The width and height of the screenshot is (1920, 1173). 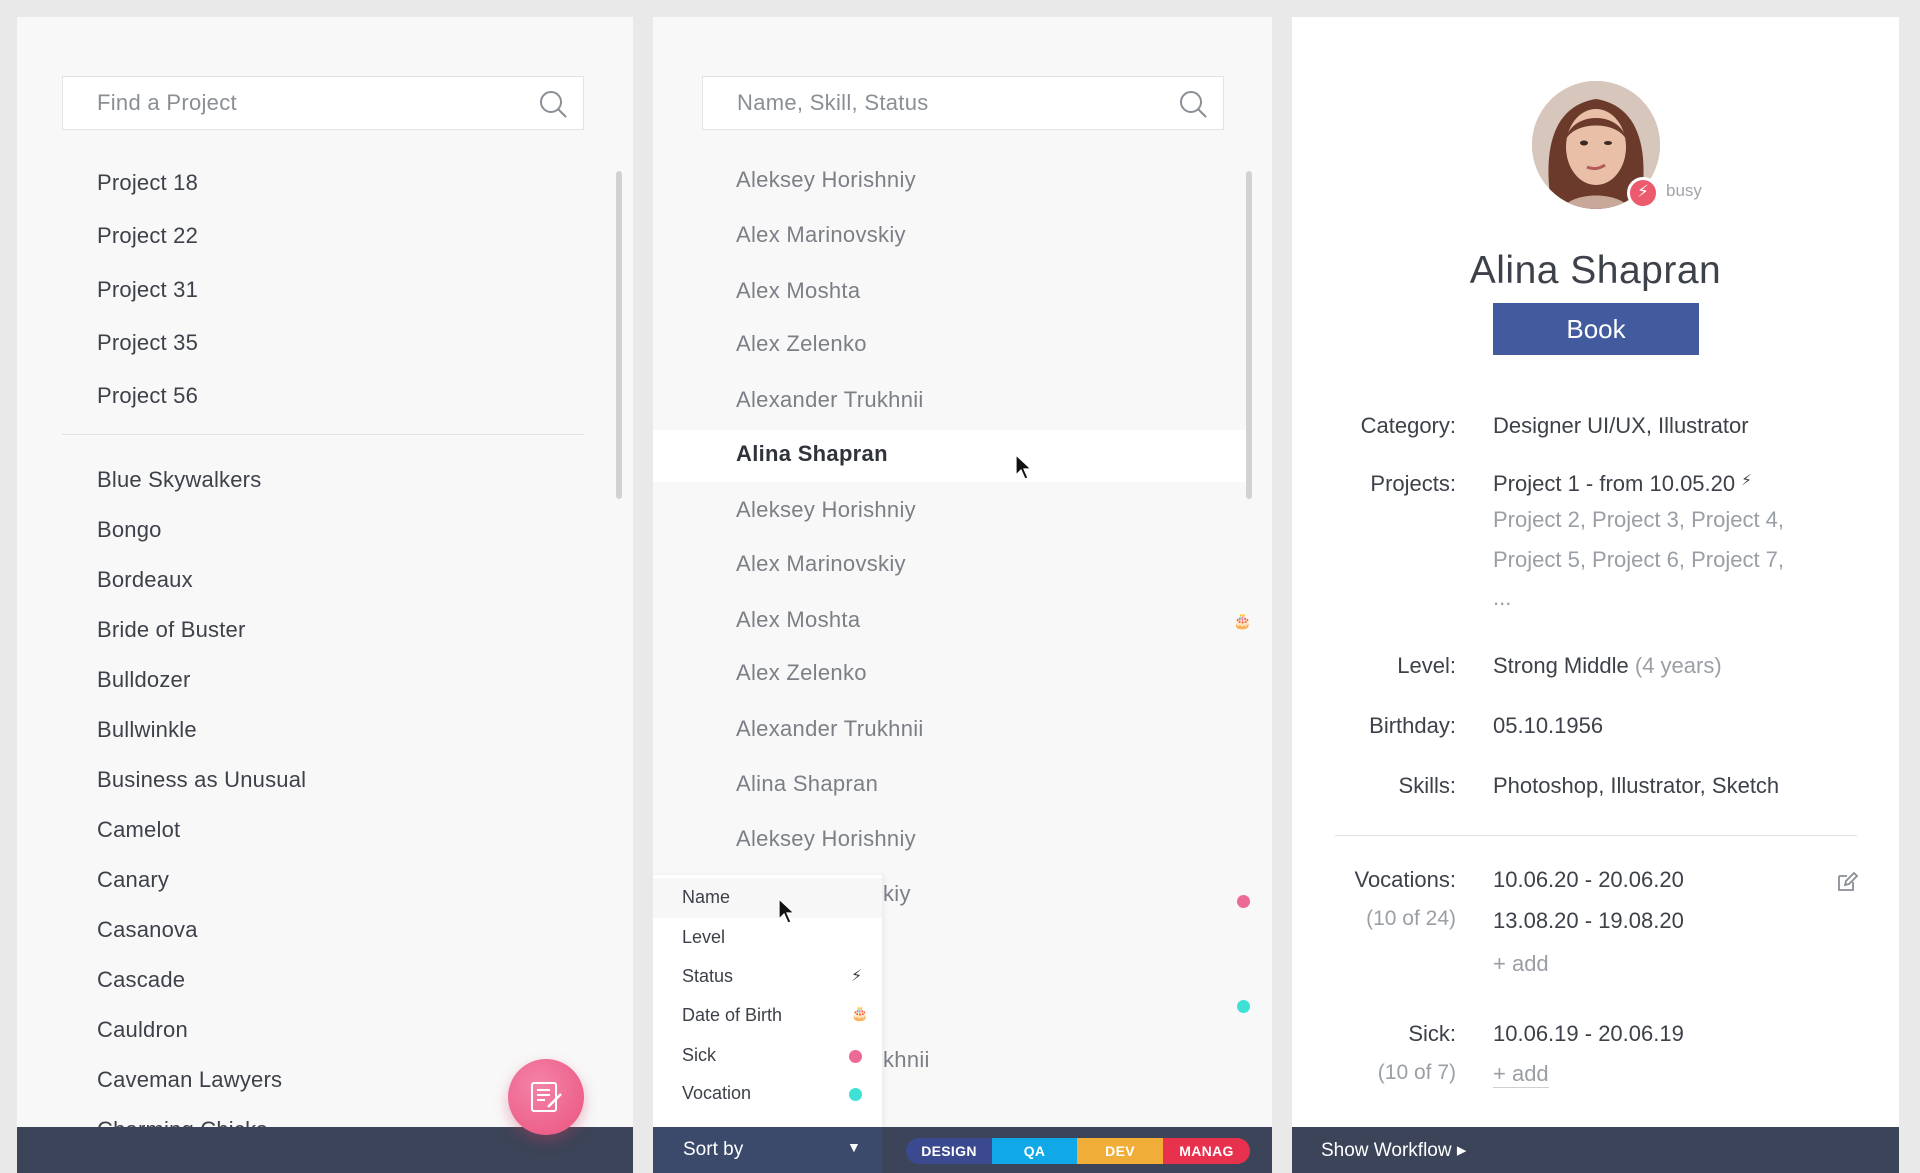 What do you see at coordinates (699, 1055) in the screenshot?
I see `sort-option-label: Sick` at bounding box center [699, 1055].